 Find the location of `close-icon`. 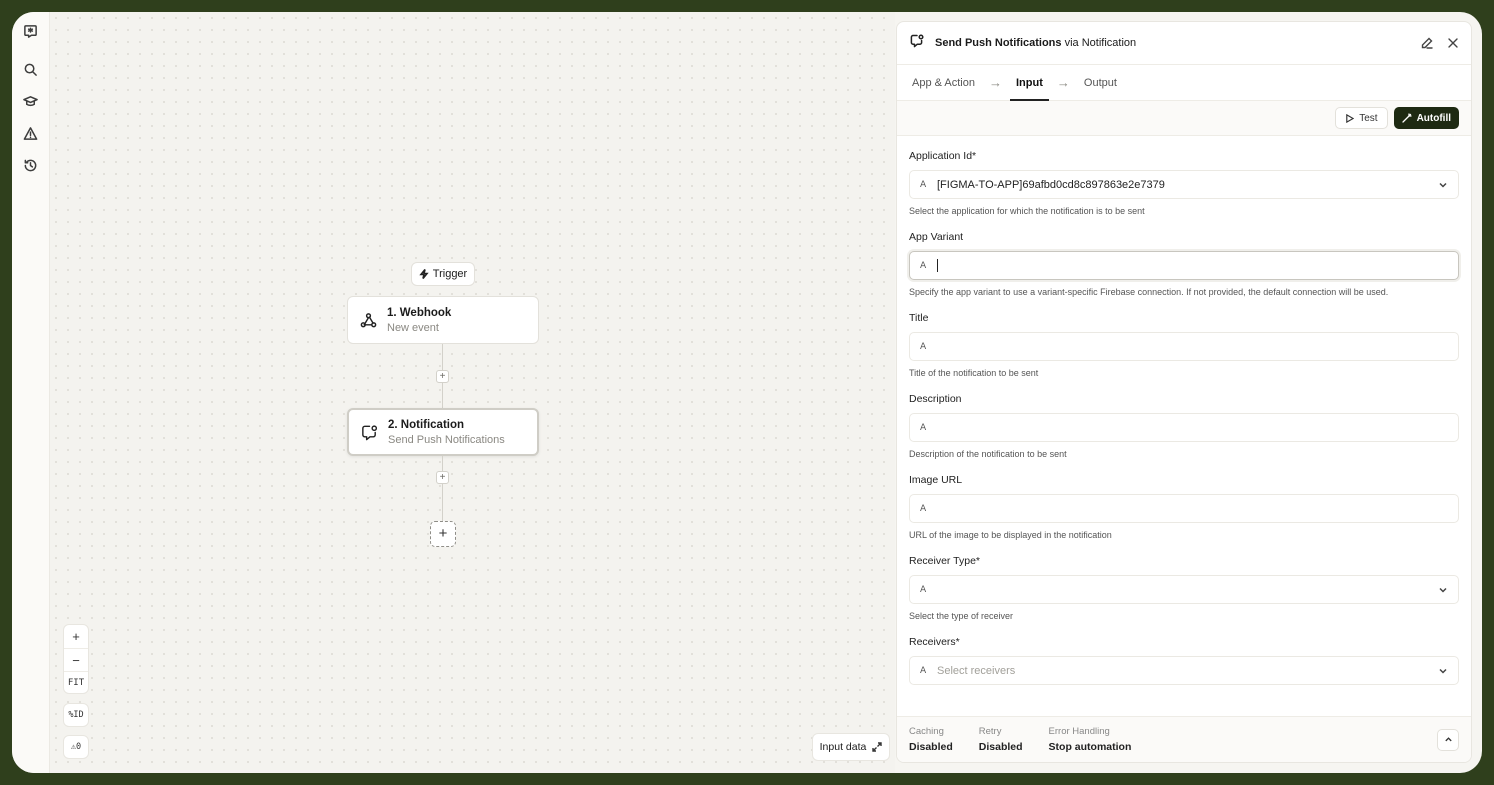

close-icon is located at coordinates (1453, 43).